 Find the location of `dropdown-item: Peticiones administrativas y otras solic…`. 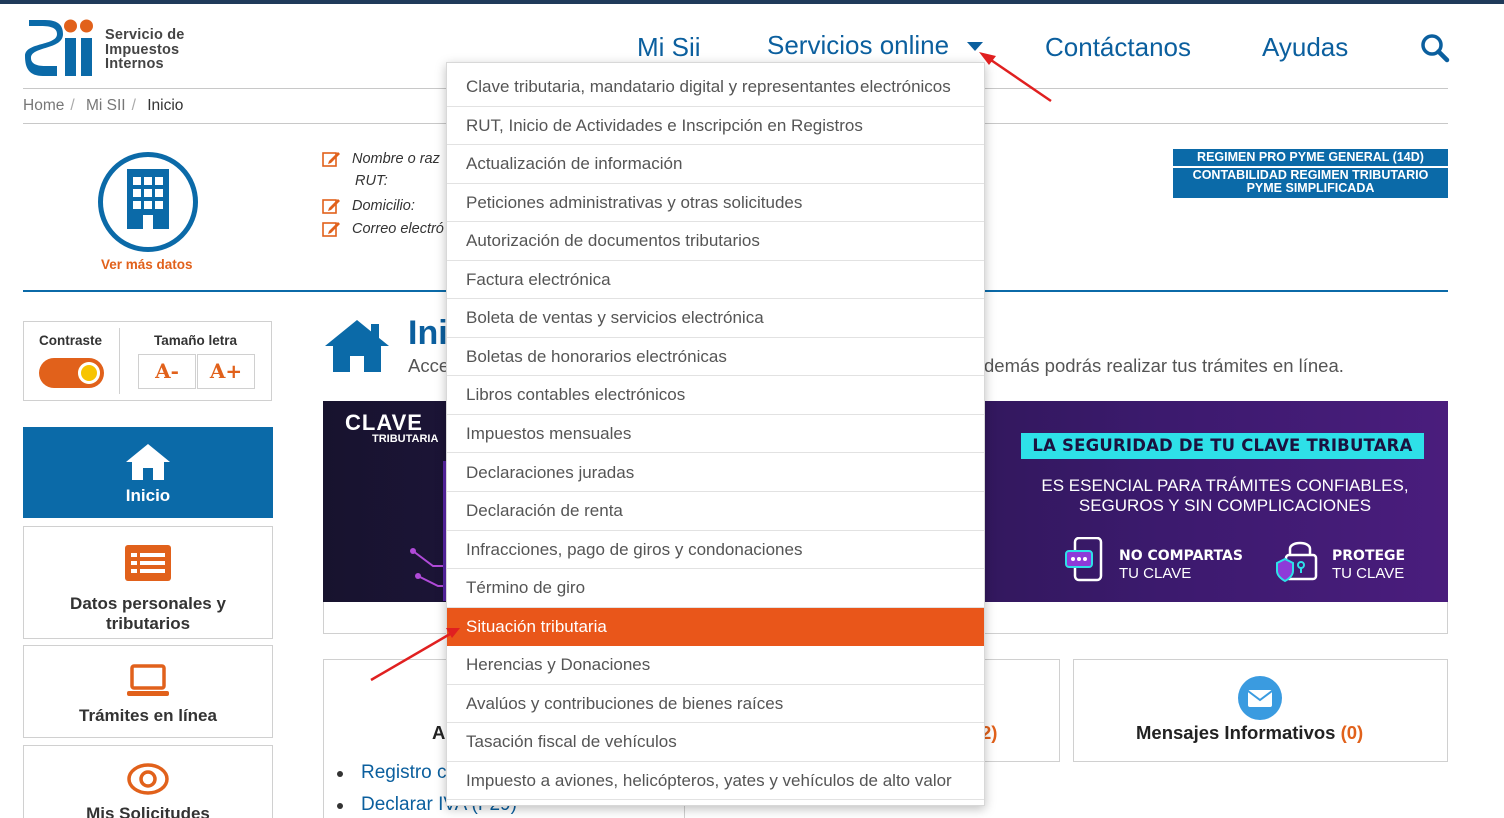

dropdown-item: Peticiones administrativas y otras solic… is located at coordinates (715, 203).